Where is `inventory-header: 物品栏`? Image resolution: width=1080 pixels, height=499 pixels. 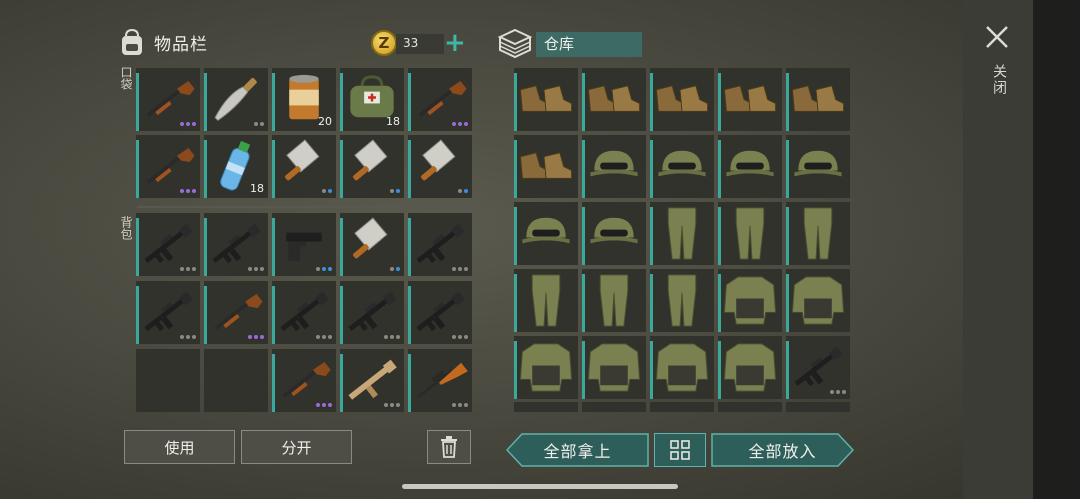
inventory-header: 物品栏 is located at coordinates (162, 42).